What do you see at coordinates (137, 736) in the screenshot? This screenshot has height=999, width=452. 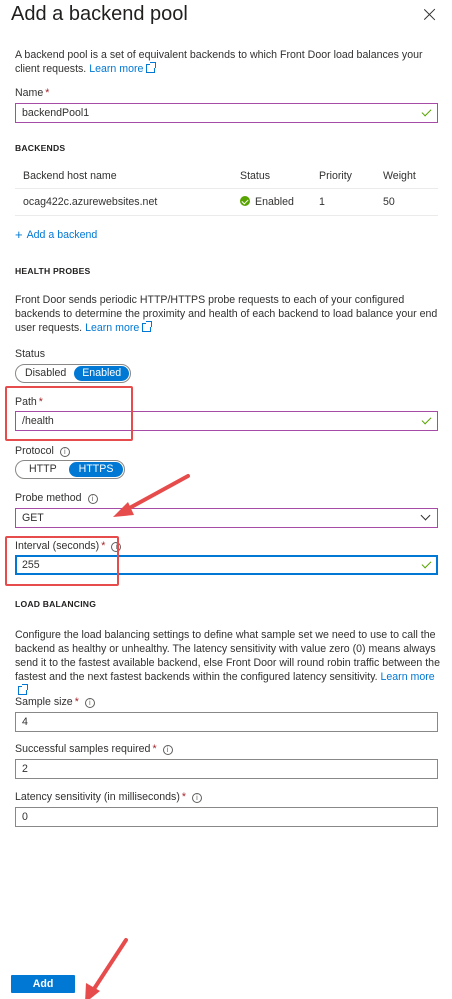 I see `annotation-arrows` at bounding box center [137, 736].